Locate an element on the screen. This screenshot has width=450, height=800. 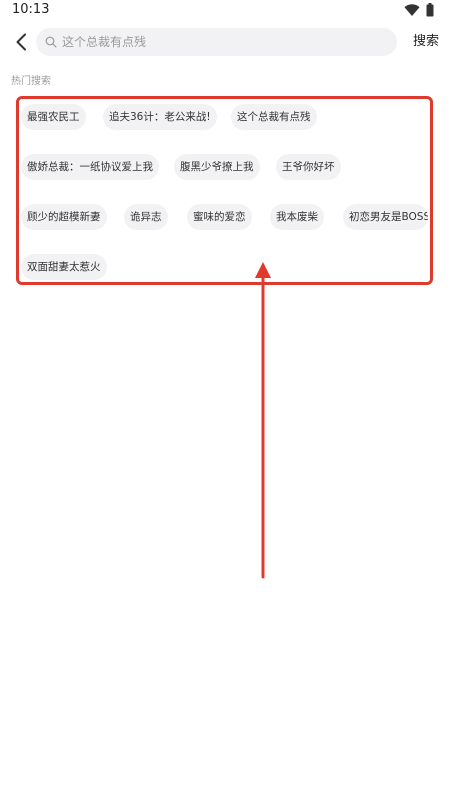
hot-search-tag: 腹黑少爷撩上我 is located at coordinates (217, 167).